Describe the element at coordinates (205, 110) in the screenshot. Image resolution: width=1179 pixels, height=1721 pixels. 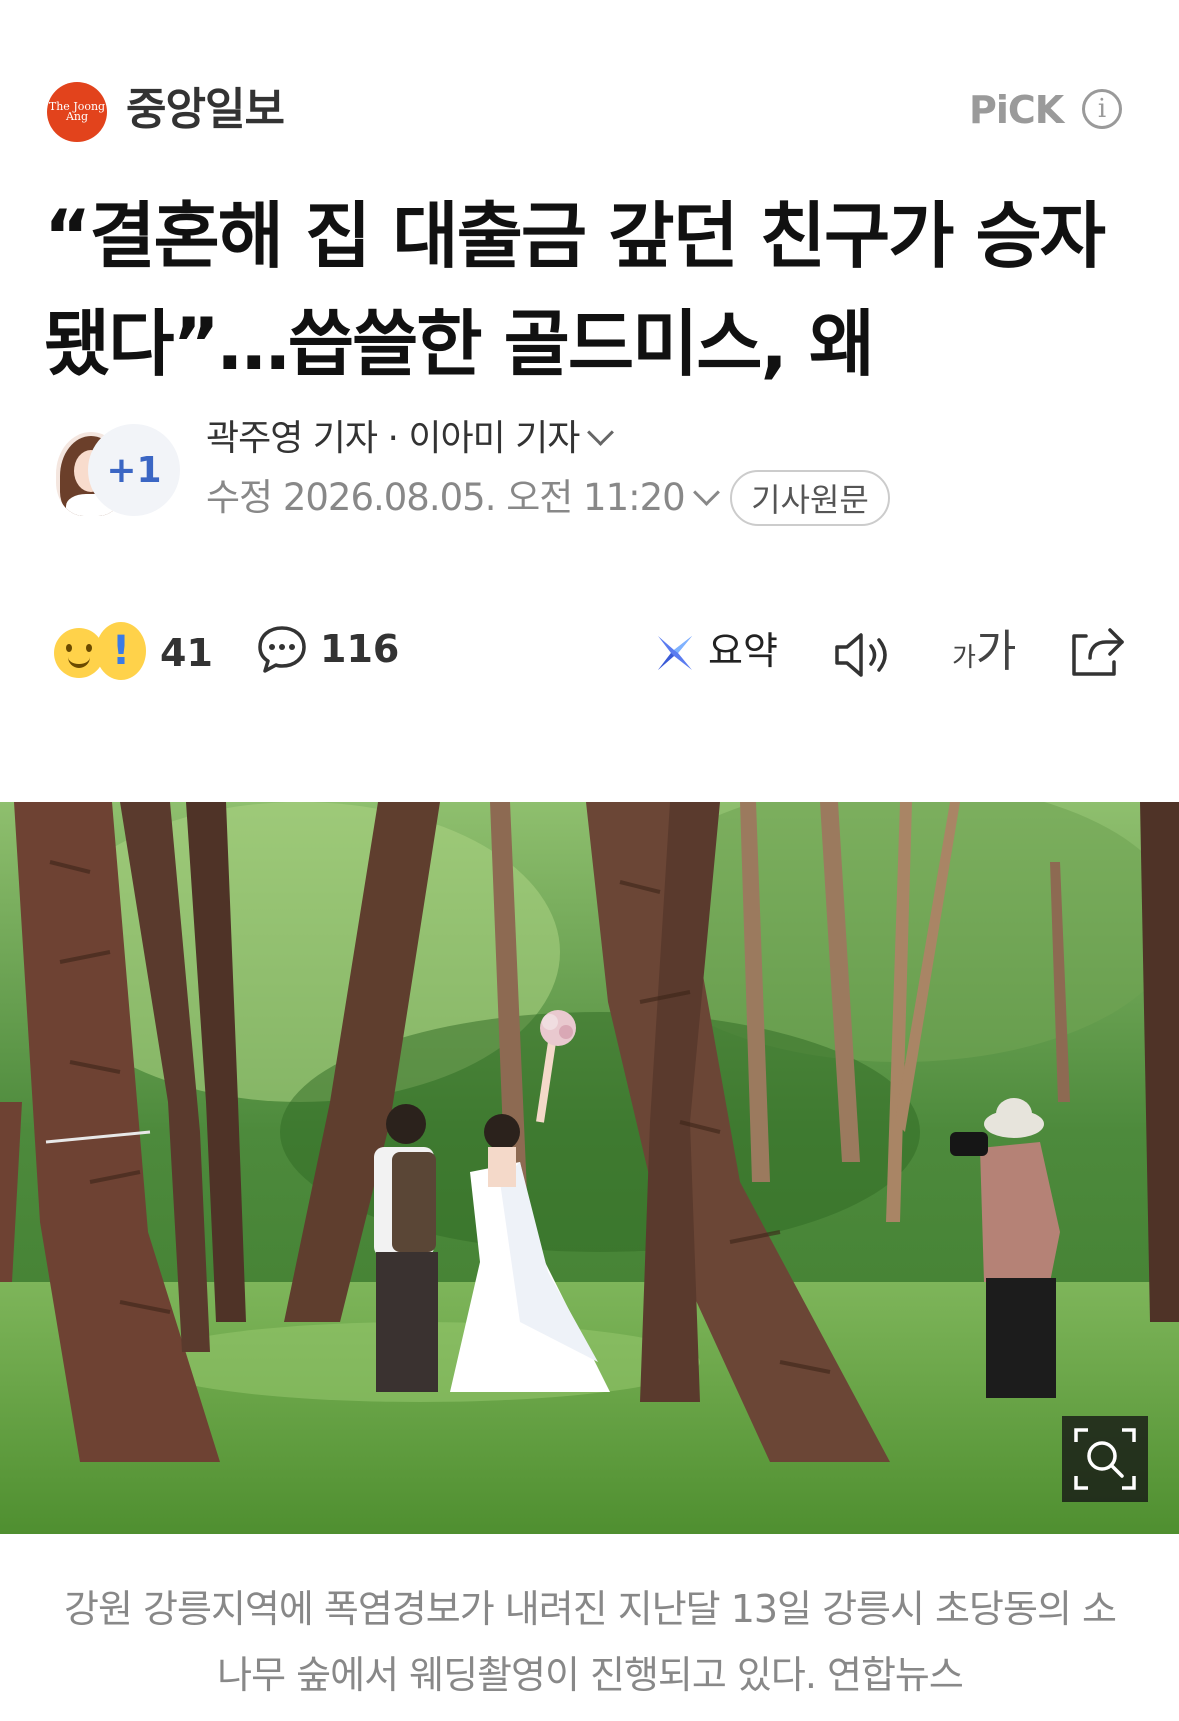
I see `press-name: 중앙일보` at that location.